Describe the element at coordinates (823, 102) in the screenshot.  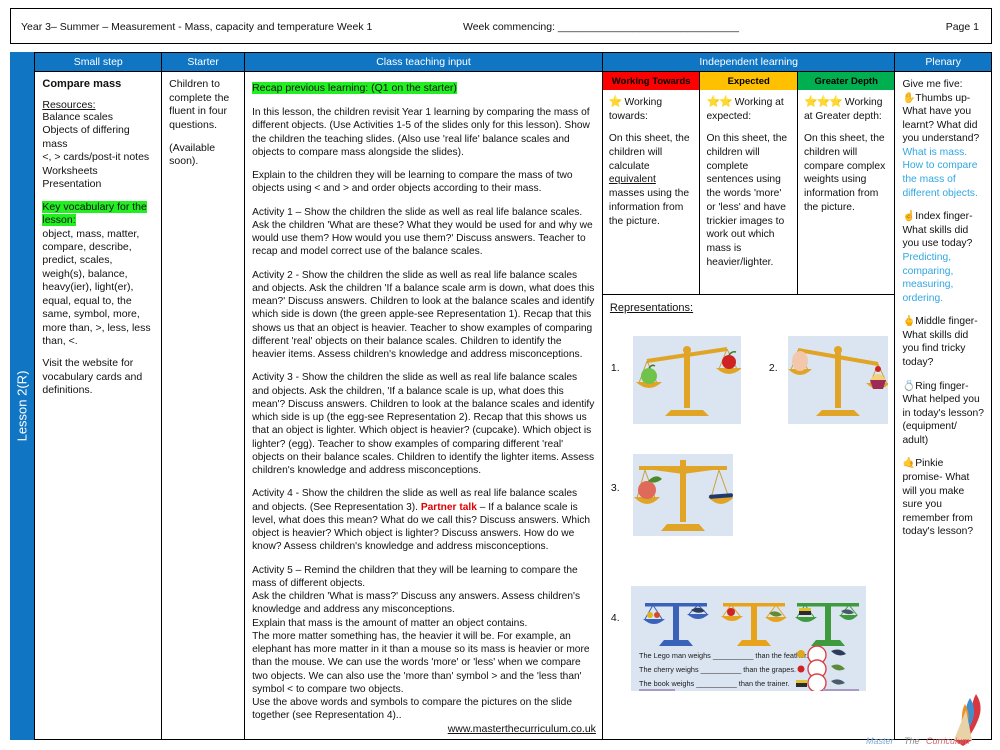
I see `star-rating-3: ⭐⭐⭐` at that location.